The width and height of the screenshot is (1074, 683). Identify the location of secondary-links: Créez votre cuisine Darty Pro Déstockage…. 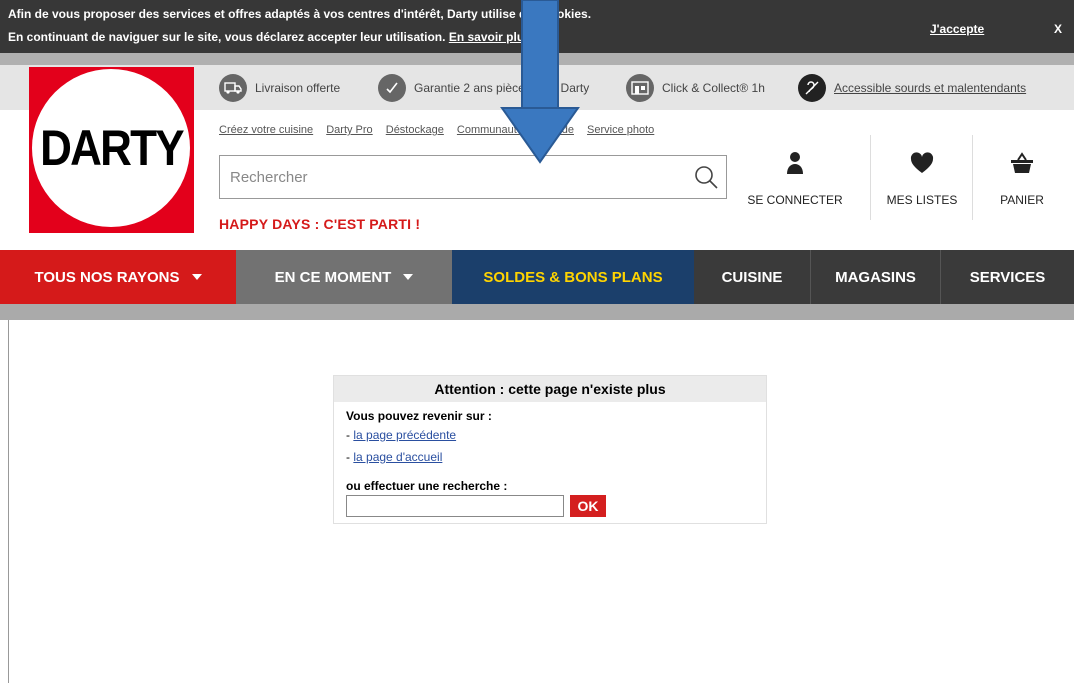
(441, 130).